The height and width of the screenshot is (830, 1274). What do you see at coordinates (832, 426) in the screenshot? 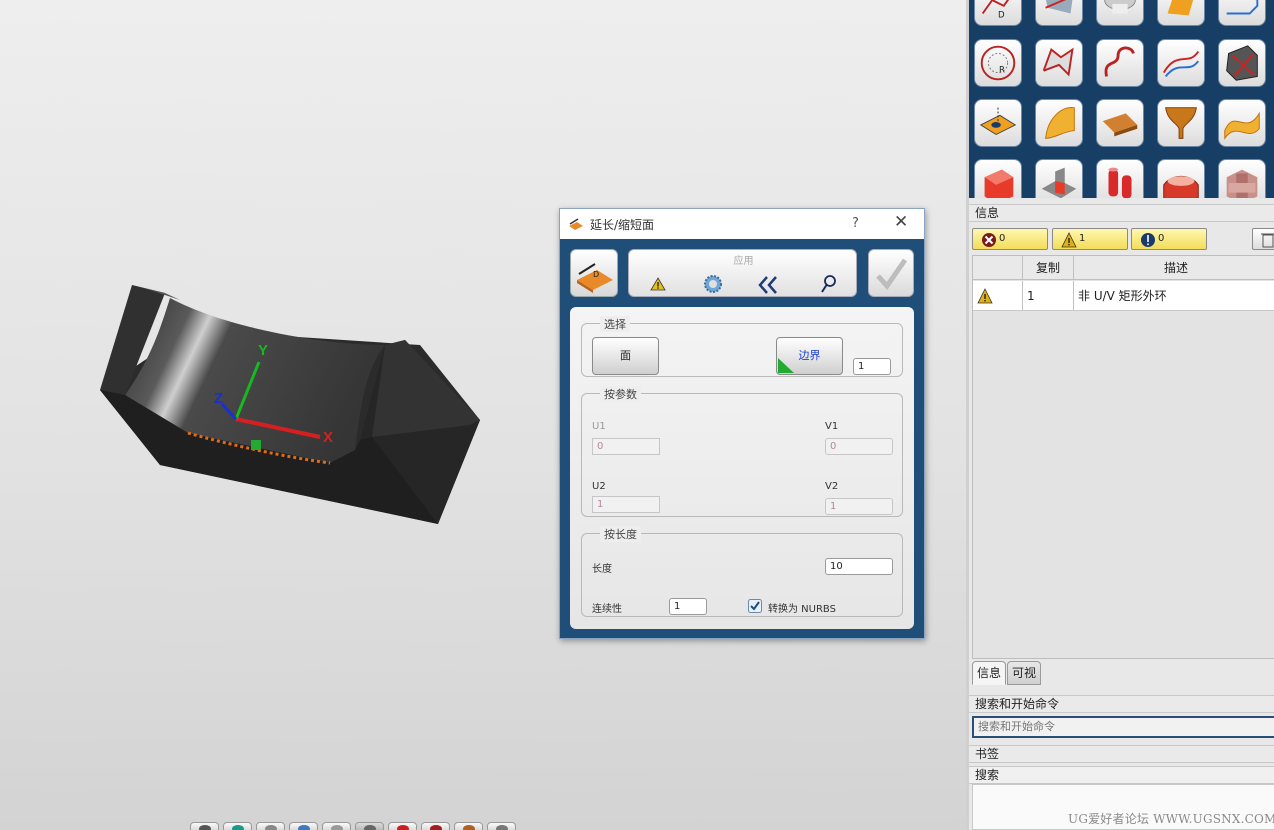
I see `v1-label: V1` at bounding box center [832, 426].